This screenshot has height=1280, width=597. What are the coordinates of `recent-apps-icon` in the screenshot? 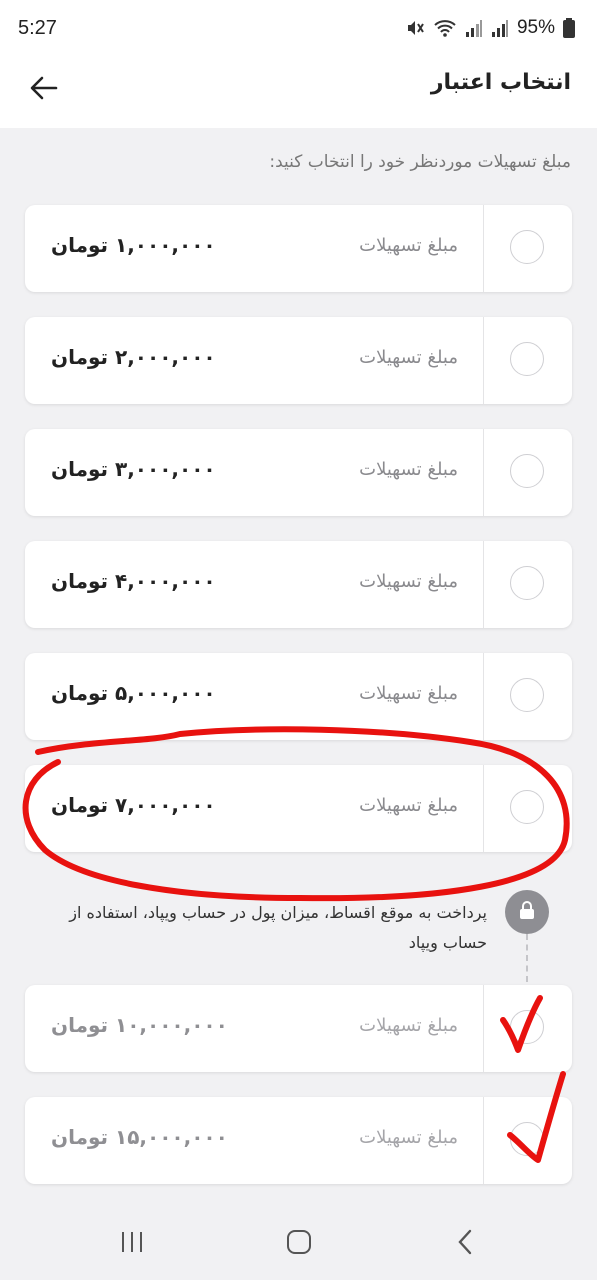 It's located at (132, 1242).